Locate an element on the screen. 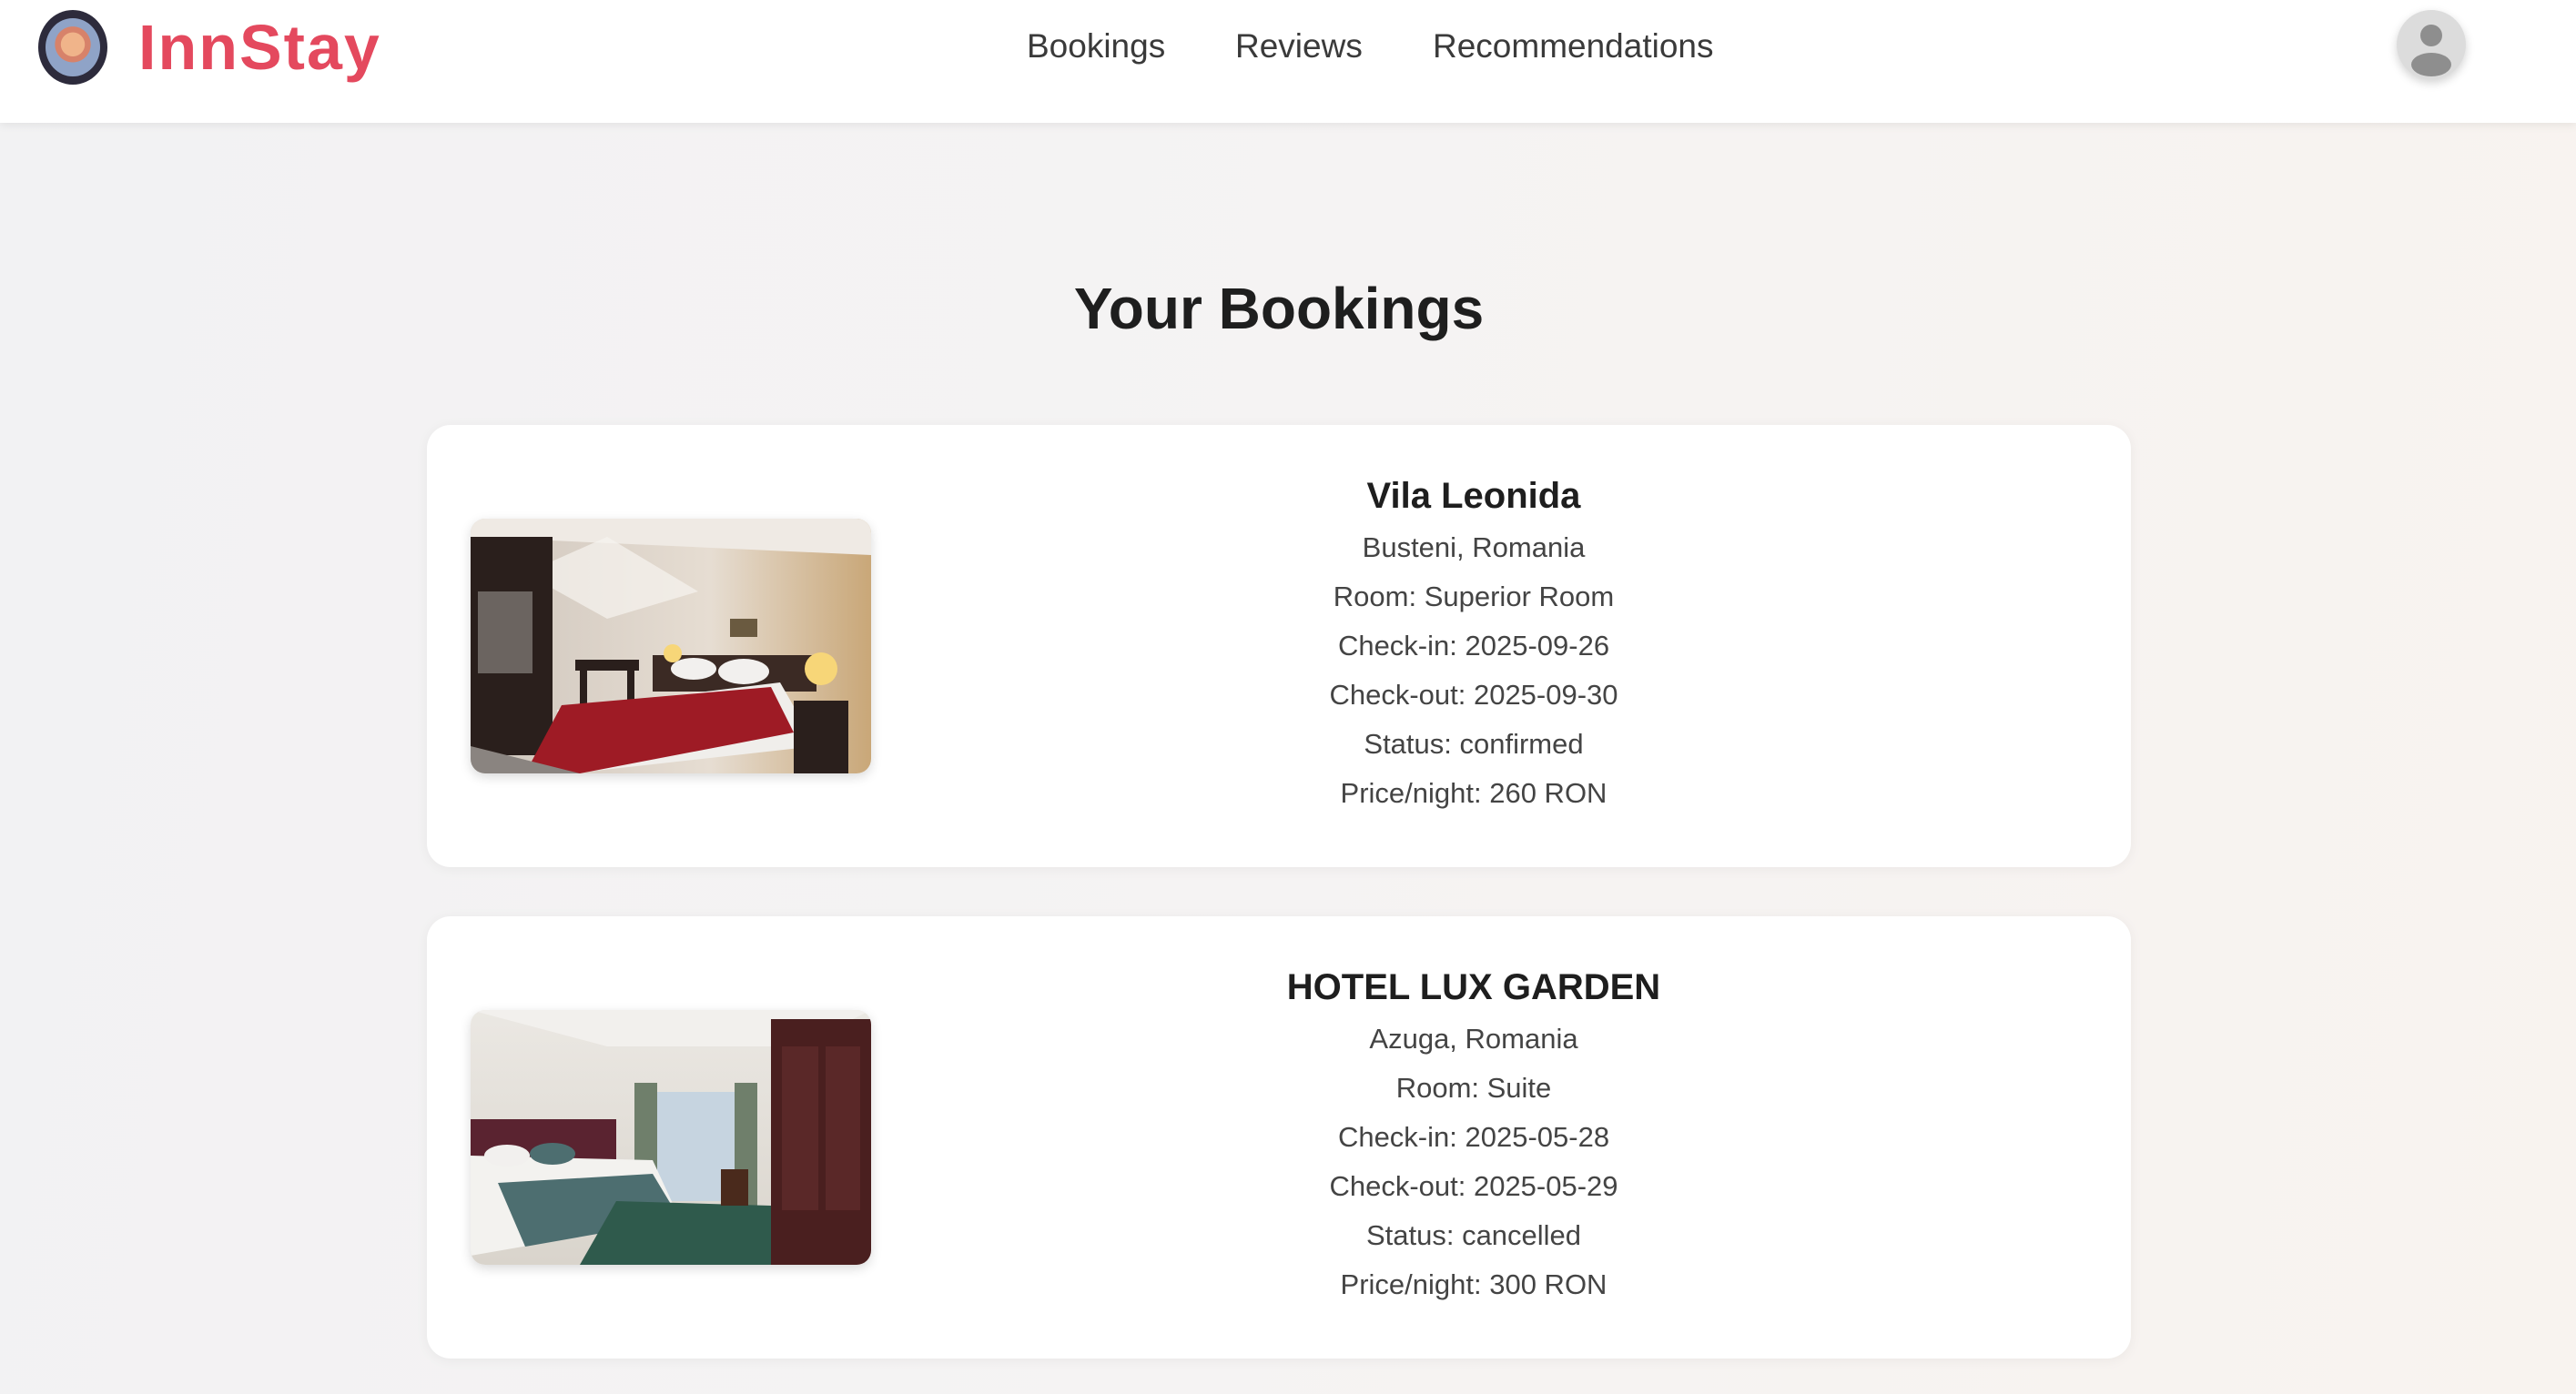 This screenshot has height=1394, width=2576. booking-status: Status: confirmed is located at coordinates (1474, 744).